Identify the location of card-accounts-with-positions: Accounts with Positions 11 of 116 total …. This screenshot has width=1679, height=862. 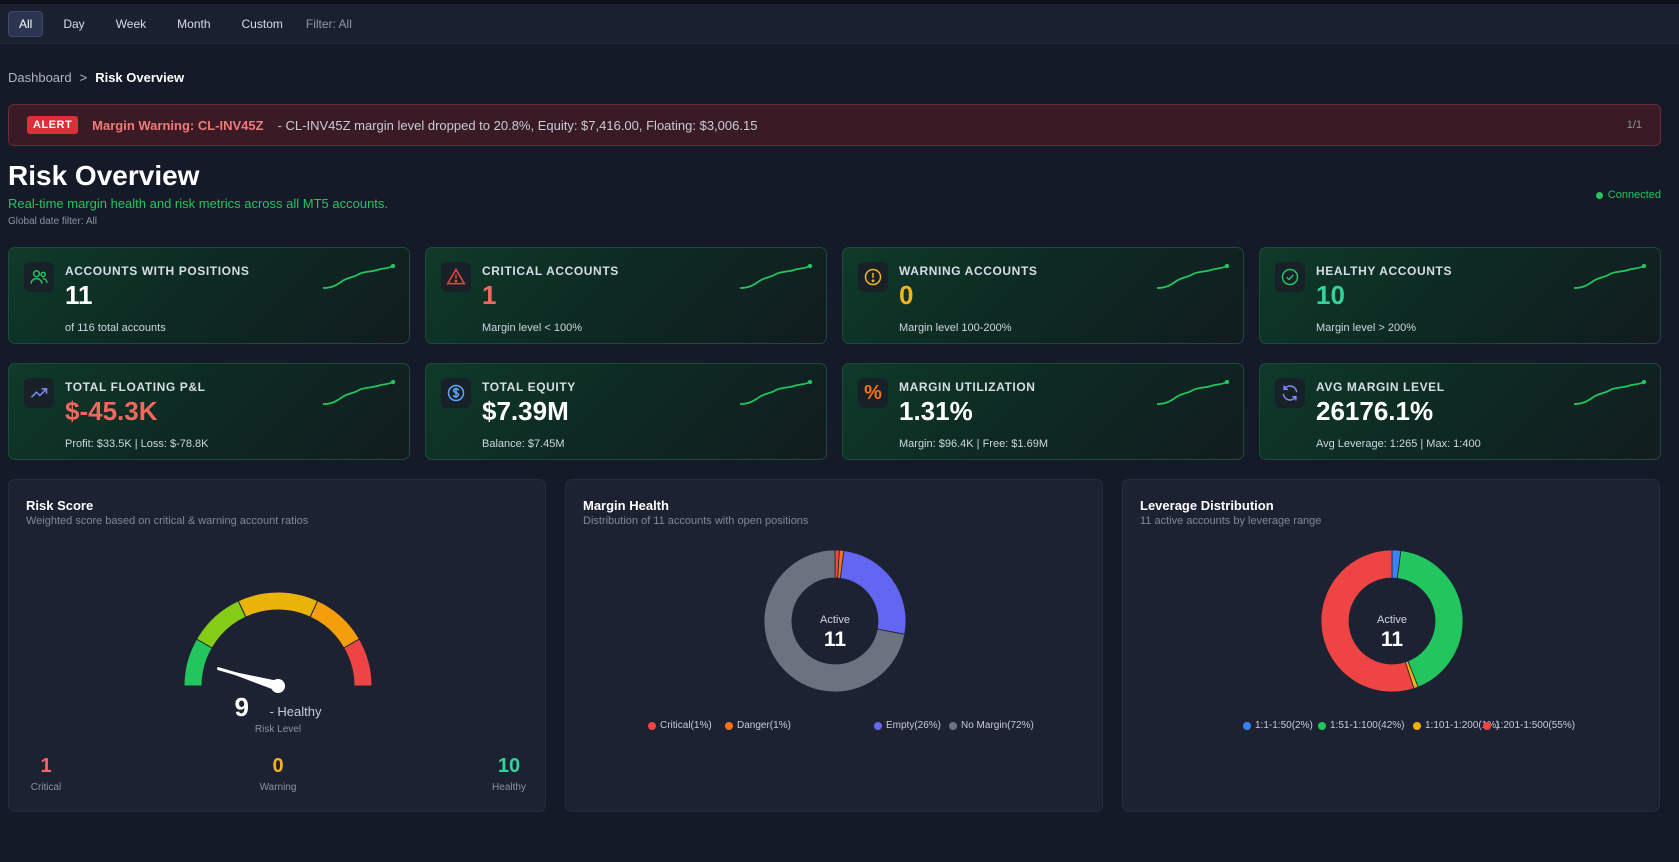
(209, 295).